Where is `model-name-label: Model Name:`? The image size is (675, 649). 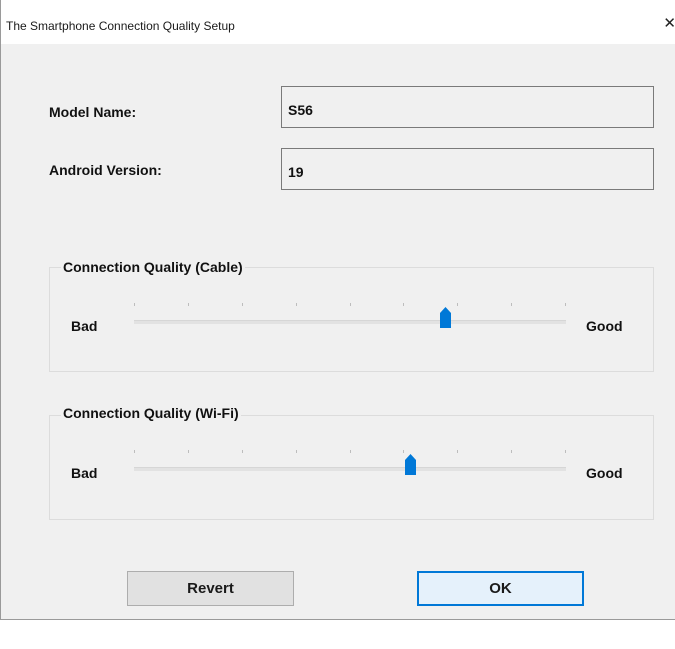 model-name-label: Model Name: is located at coordinates (93, 112).